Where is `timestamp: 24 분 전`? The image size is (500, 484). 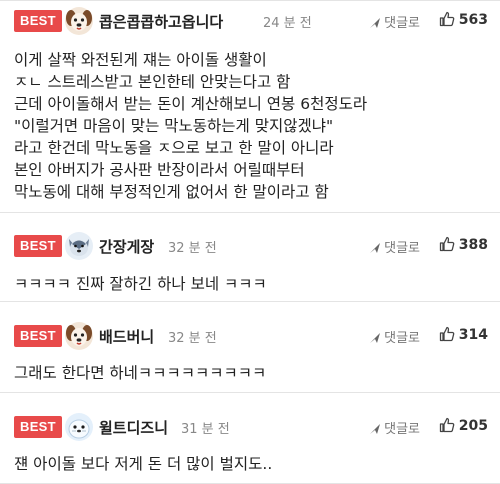 timestamp: 24 분 전 is located at coordinates (287, 23).